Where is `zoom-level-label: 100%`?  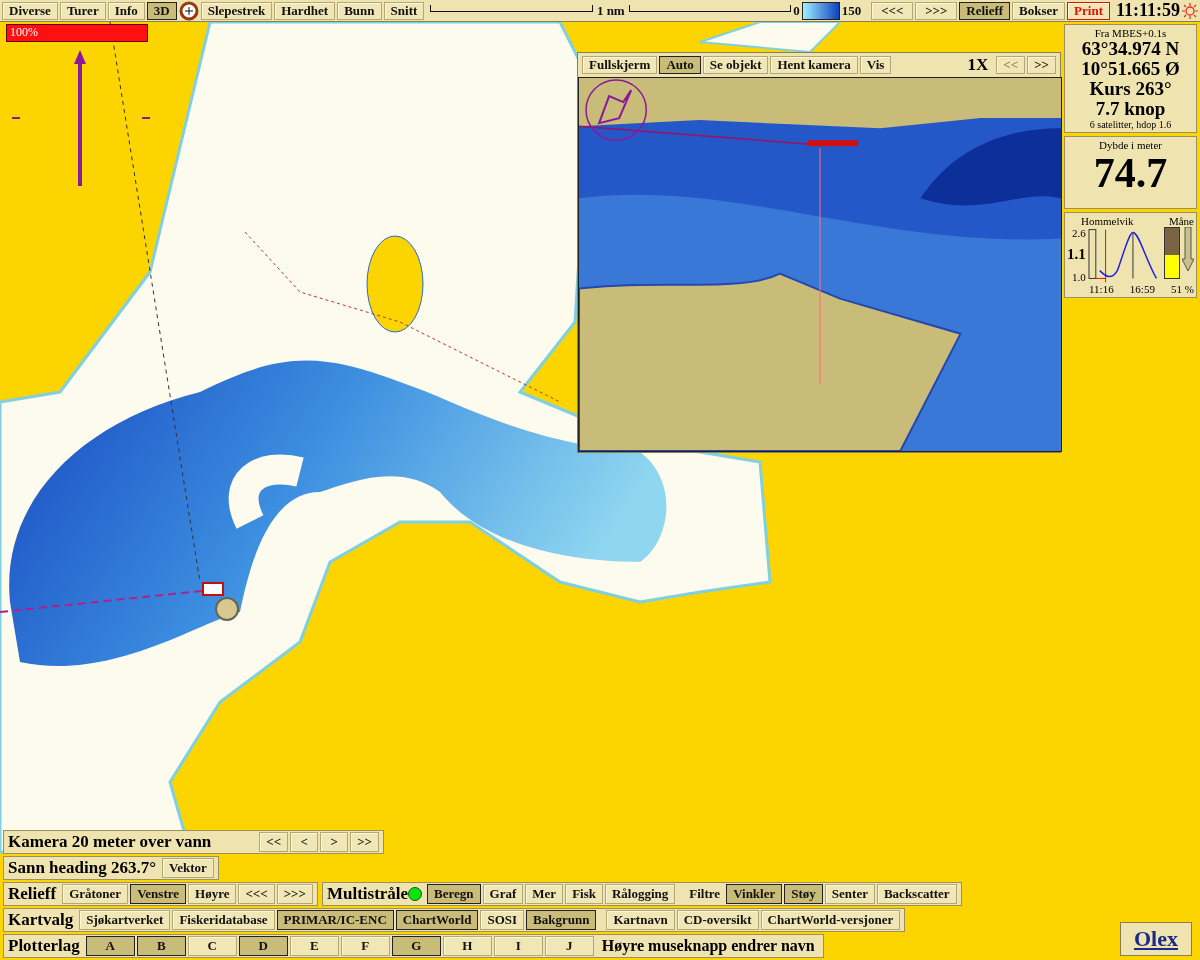 zoom-level-label: 100% is located at coordinates (24, 32).